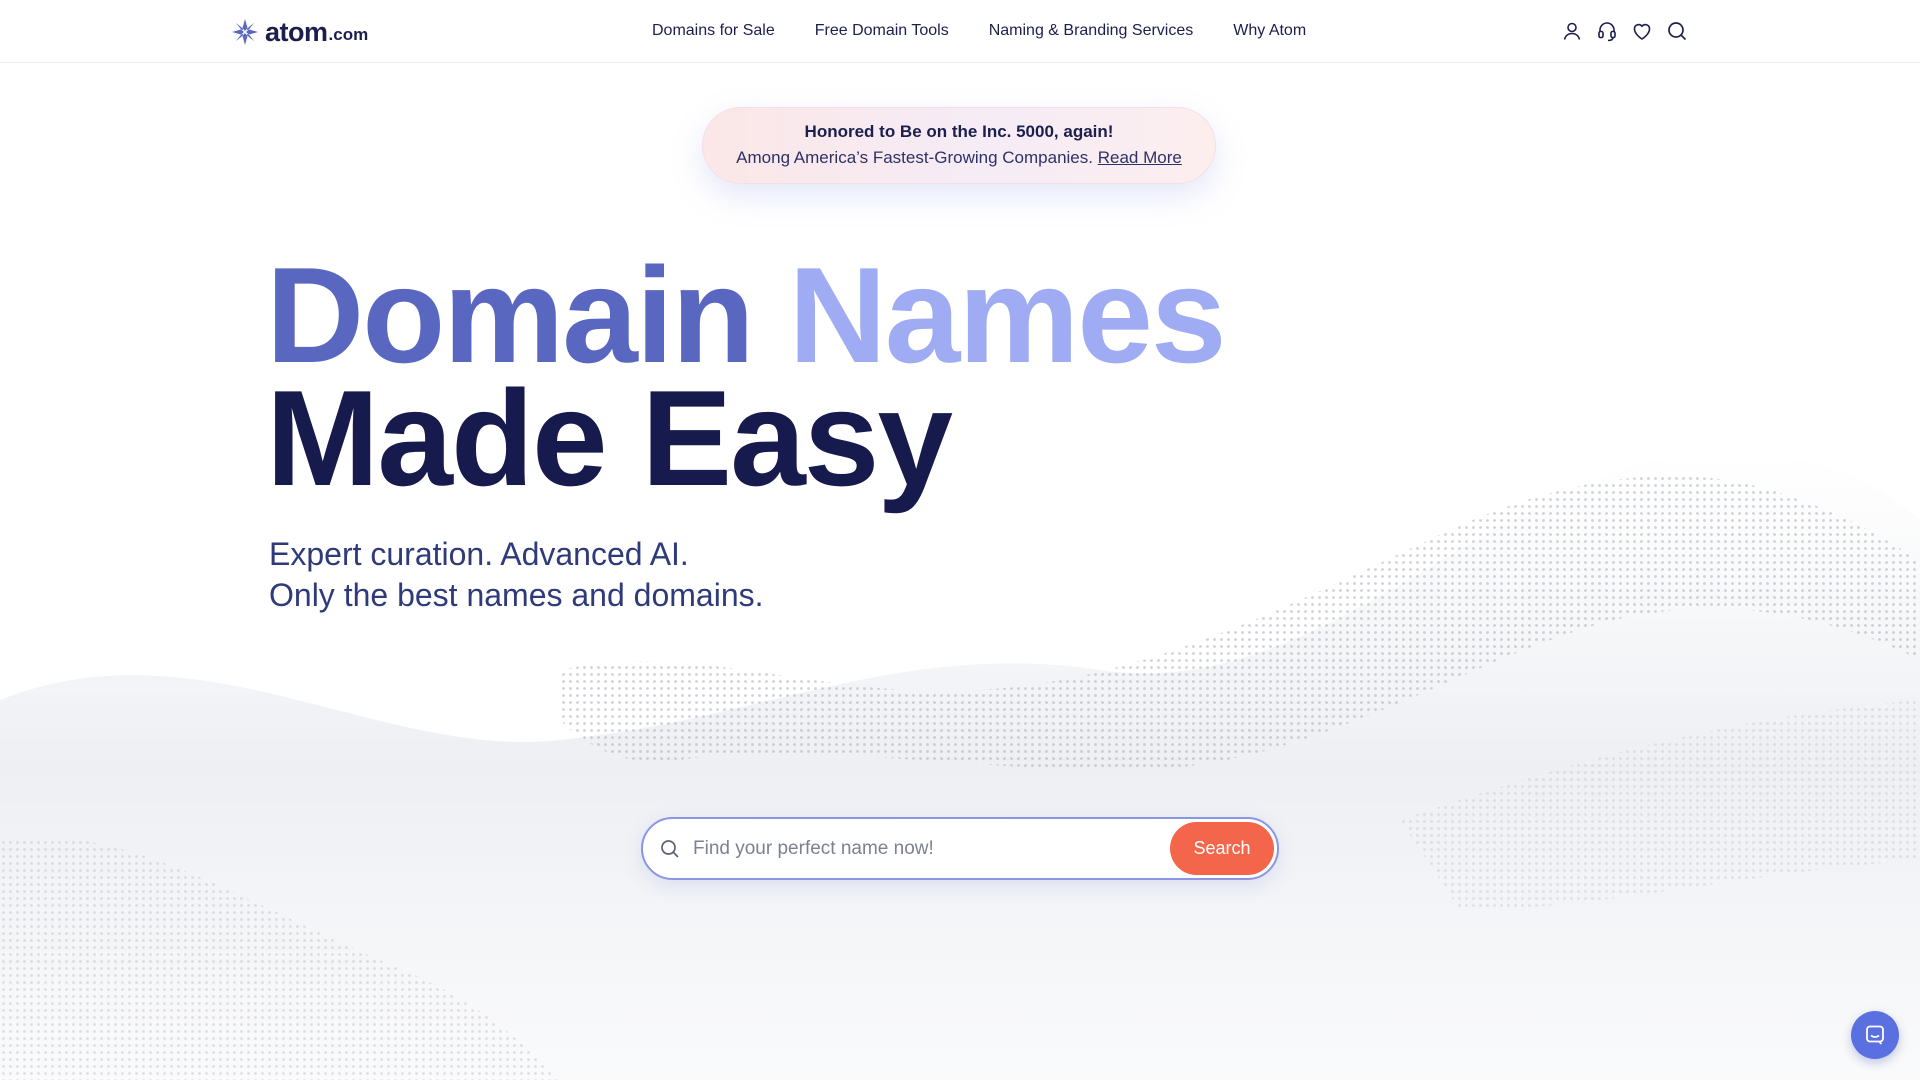 This screenshot has height=1080, width=1920. What do you see at coordinates (882, 31) in the screenshot?
I see `nav-free-domain-tools: Free Domain Tools` at bounding box center [882, 31].